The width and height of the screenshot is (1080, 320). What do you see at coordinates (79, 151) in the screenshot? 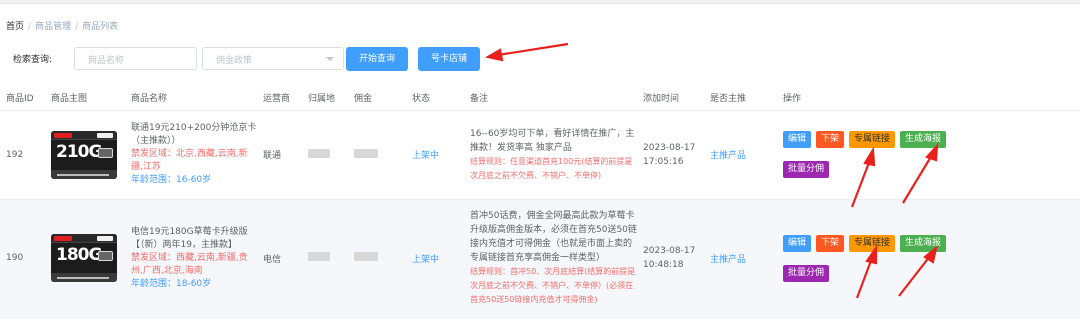
I see `product-image-gb: 210G` at bounding box center [79, 151].